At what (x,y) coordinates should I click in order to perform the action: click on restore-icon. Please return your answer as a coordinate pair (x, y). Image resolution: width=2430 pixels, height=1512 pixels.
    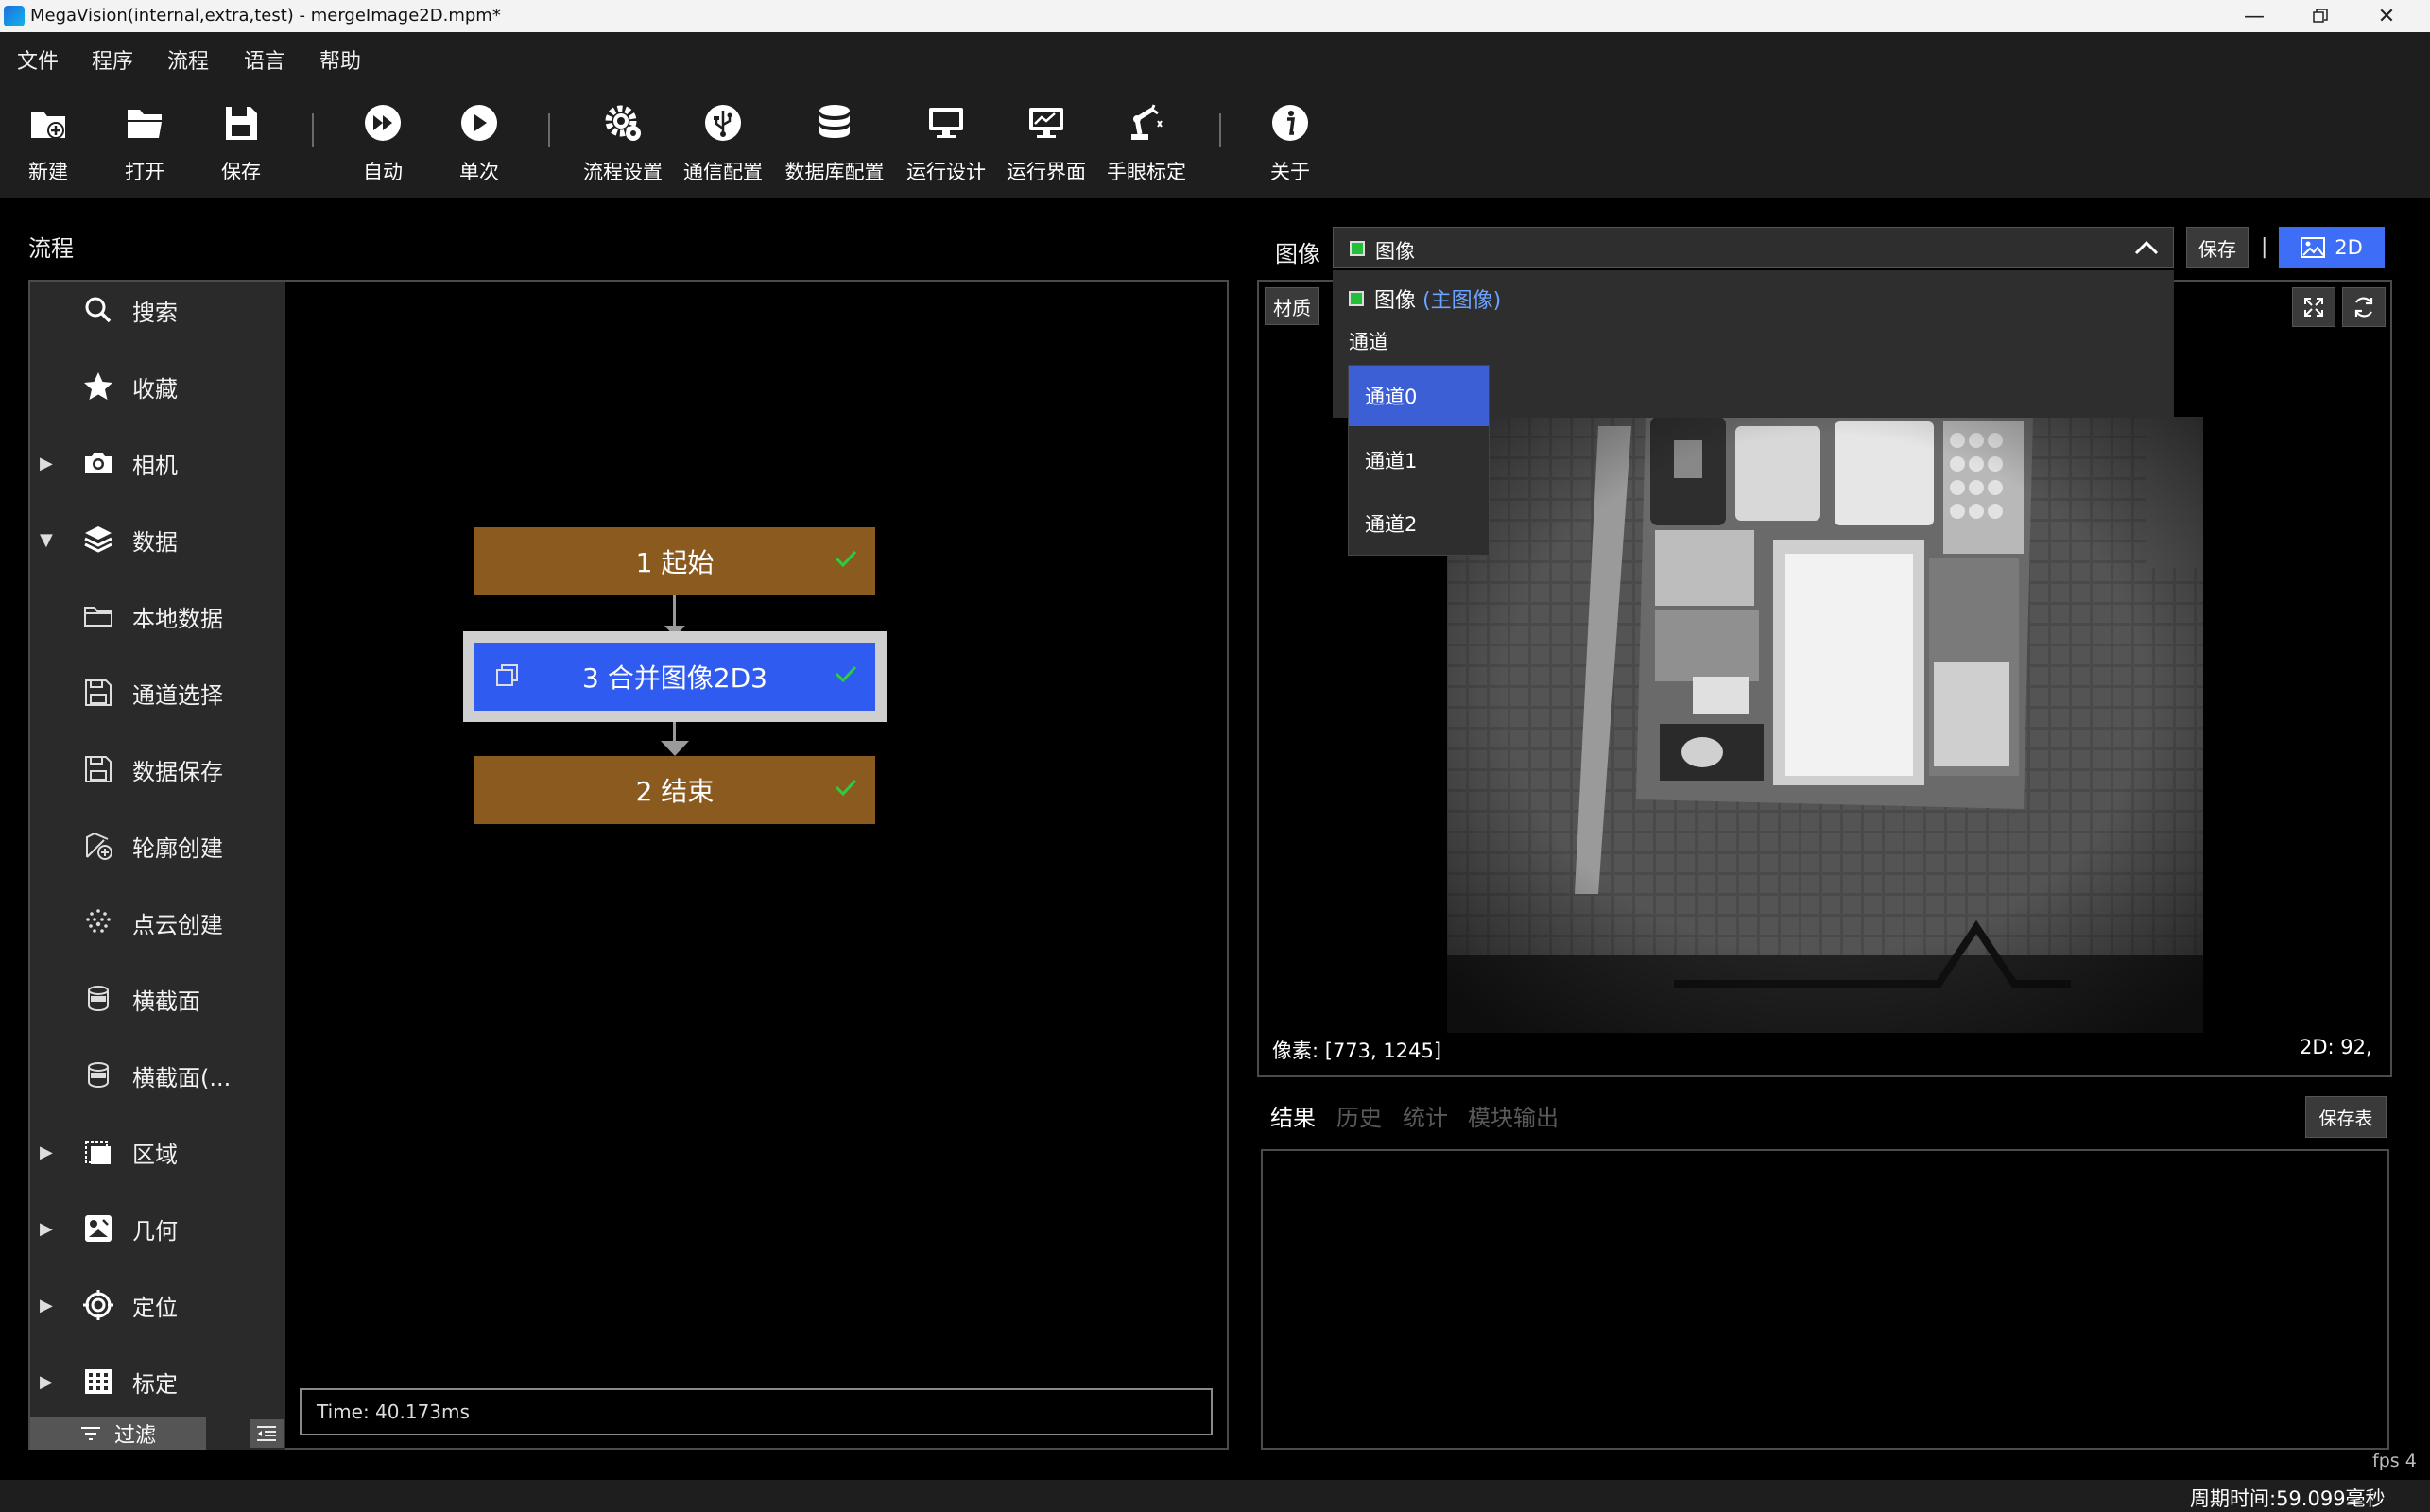
    Looking at the image, I should click on (2320, 16).